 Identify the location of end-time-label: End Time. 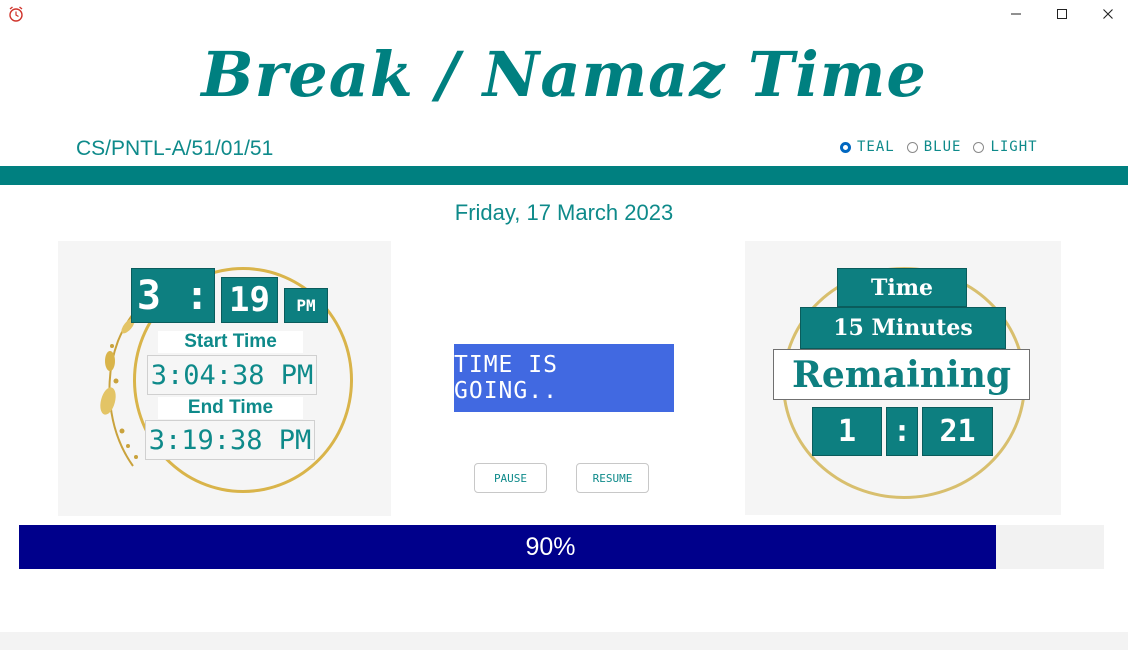
(230, 408).